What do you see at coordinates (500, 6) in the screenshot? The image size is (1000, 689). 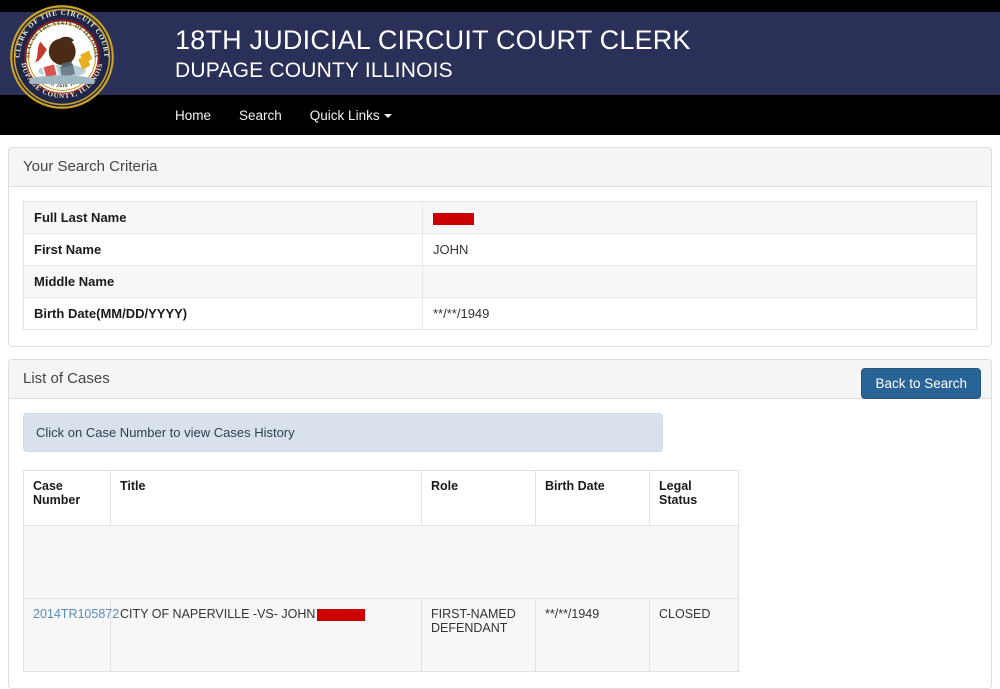 I see `top-black-strip` at bounding box center [500, 6].